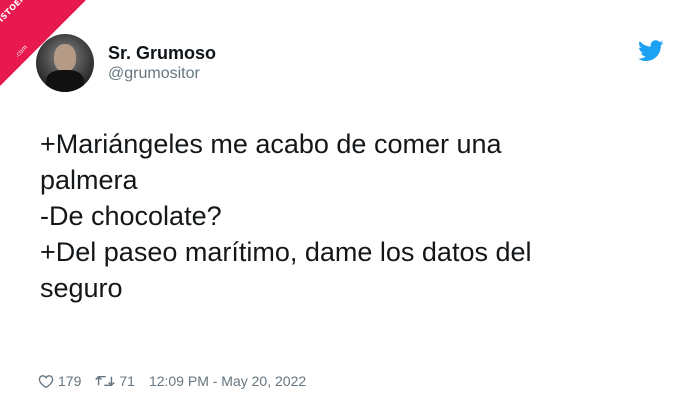 The width and height of the screenshot is (700, 420). I want to click on author-names: Sr. Grumoso @grumositor, so click(162, 63).